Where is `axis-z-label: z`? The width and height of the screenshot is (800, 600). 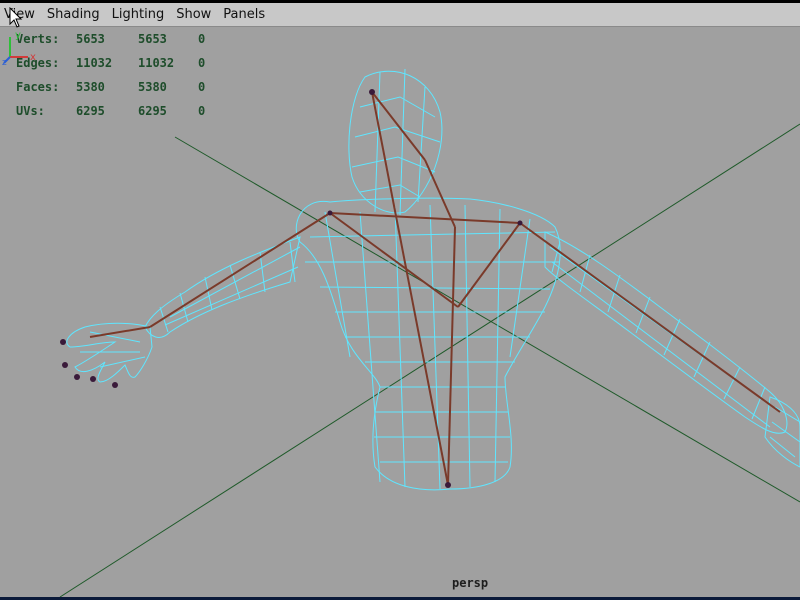 axis-z-label: z is located at coordinates (4, 62).